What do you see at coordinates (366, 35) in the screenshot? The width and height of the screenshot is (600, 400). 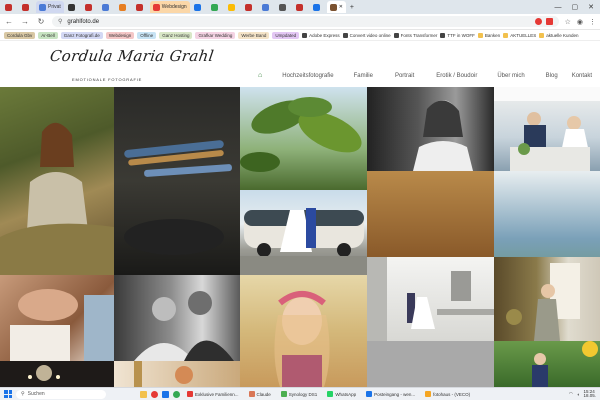 I see `bookmark-item: Convert video online` at bounding box center [366, 35].